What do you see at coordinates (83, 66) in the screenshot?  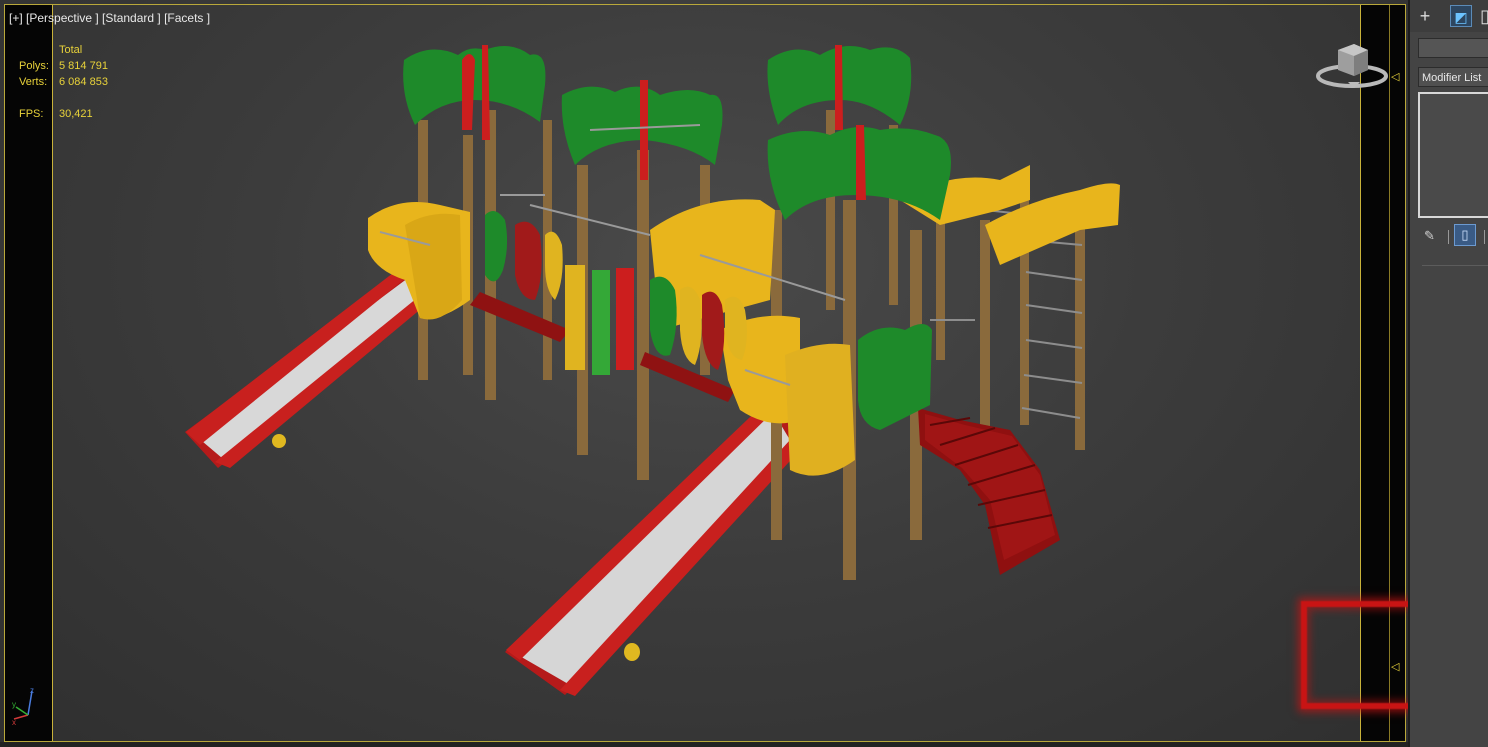 I see `polys-value: 5 814 791` at bounding box center [83, 66].